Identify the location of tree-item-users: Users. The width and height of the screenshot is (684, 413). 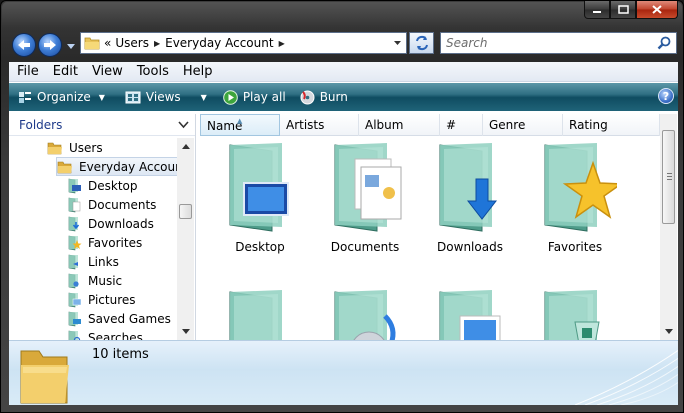
(75, 147).